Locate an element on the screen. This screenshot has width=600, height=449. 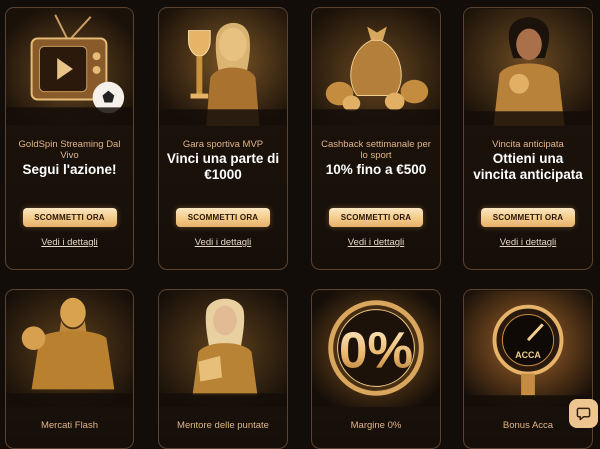
zero-percent-icon: 0% is located at coordinates (376, 349).